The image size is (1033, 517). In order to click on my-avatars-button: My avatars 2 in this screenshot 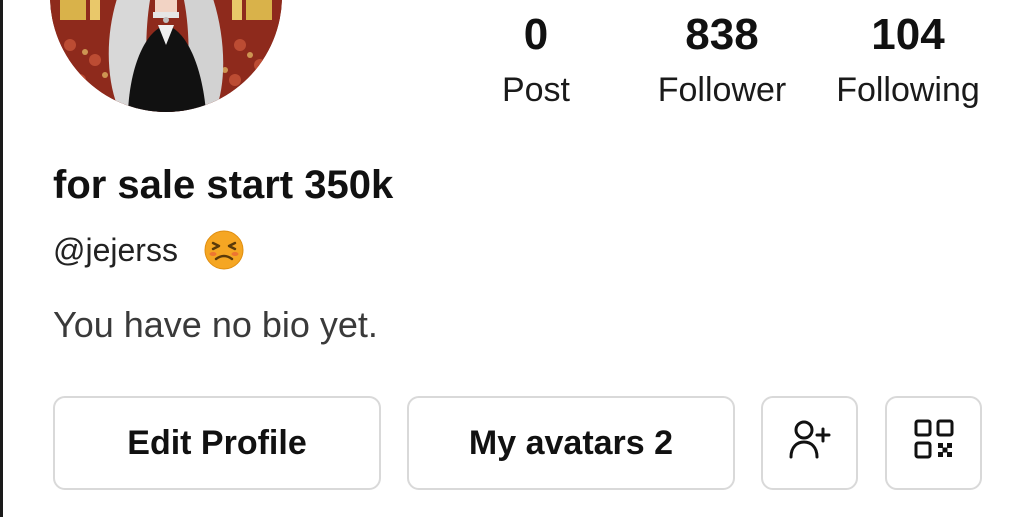, I will do `click(571, 443)`.